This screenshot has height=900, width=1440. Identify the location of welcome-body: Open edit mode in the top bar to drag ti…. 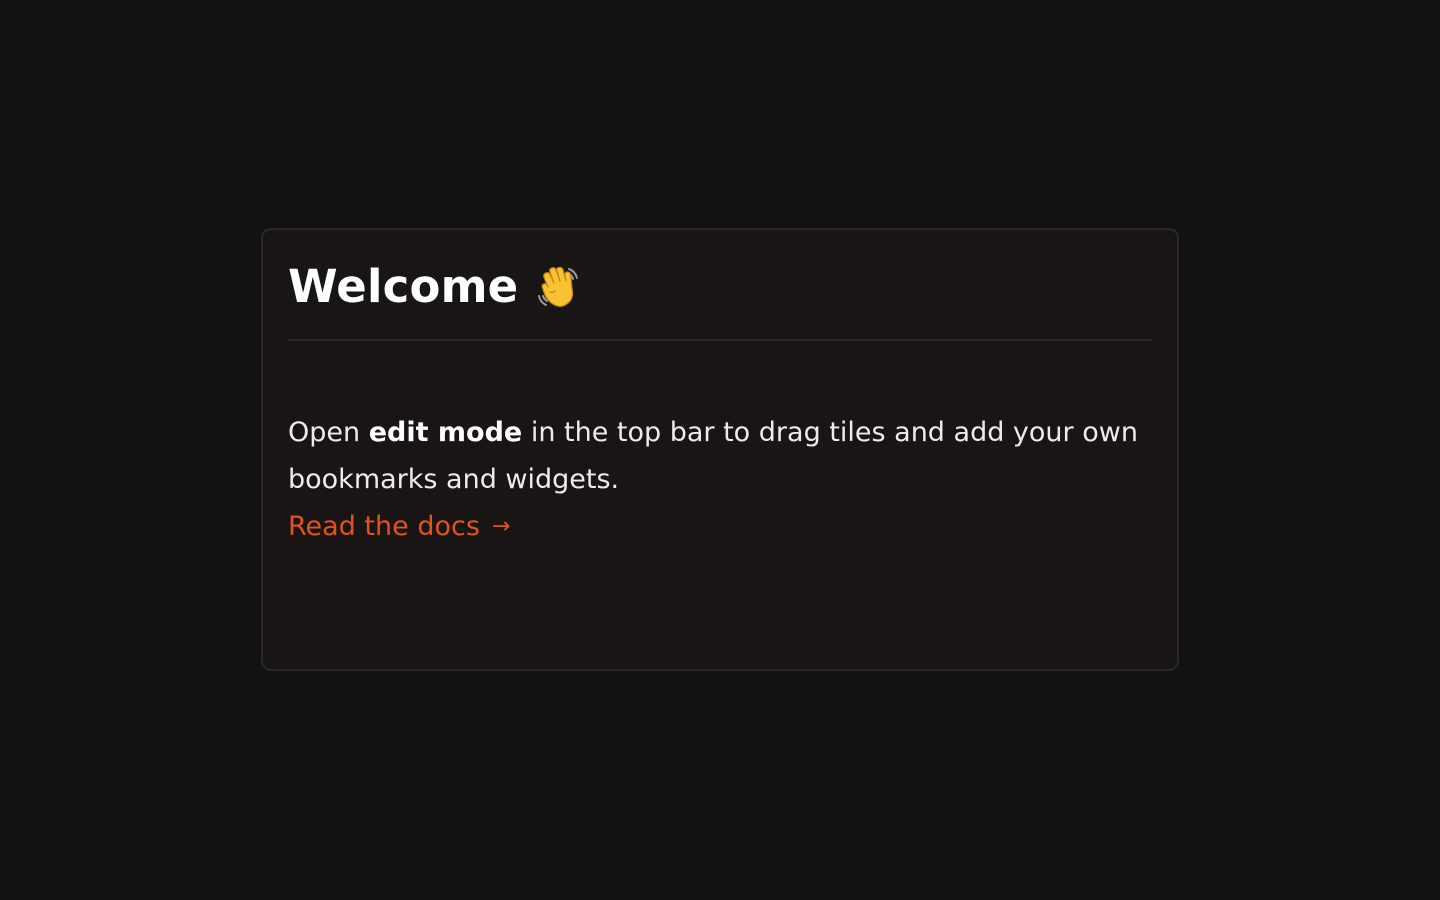
(720, 445).